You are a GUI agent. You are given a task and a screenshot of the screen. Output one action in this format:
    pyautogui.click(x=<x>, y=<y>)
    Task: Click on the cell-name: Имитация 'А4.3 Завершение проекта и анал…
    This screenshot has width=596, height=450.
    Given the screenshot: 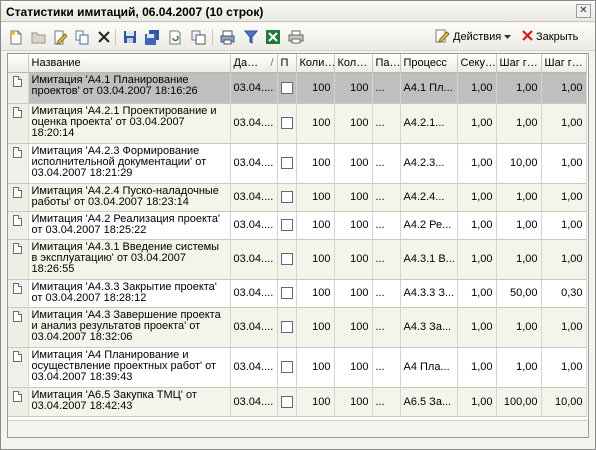 What is the action you would take?
    pyautogui.click(x=129, y=327)
    